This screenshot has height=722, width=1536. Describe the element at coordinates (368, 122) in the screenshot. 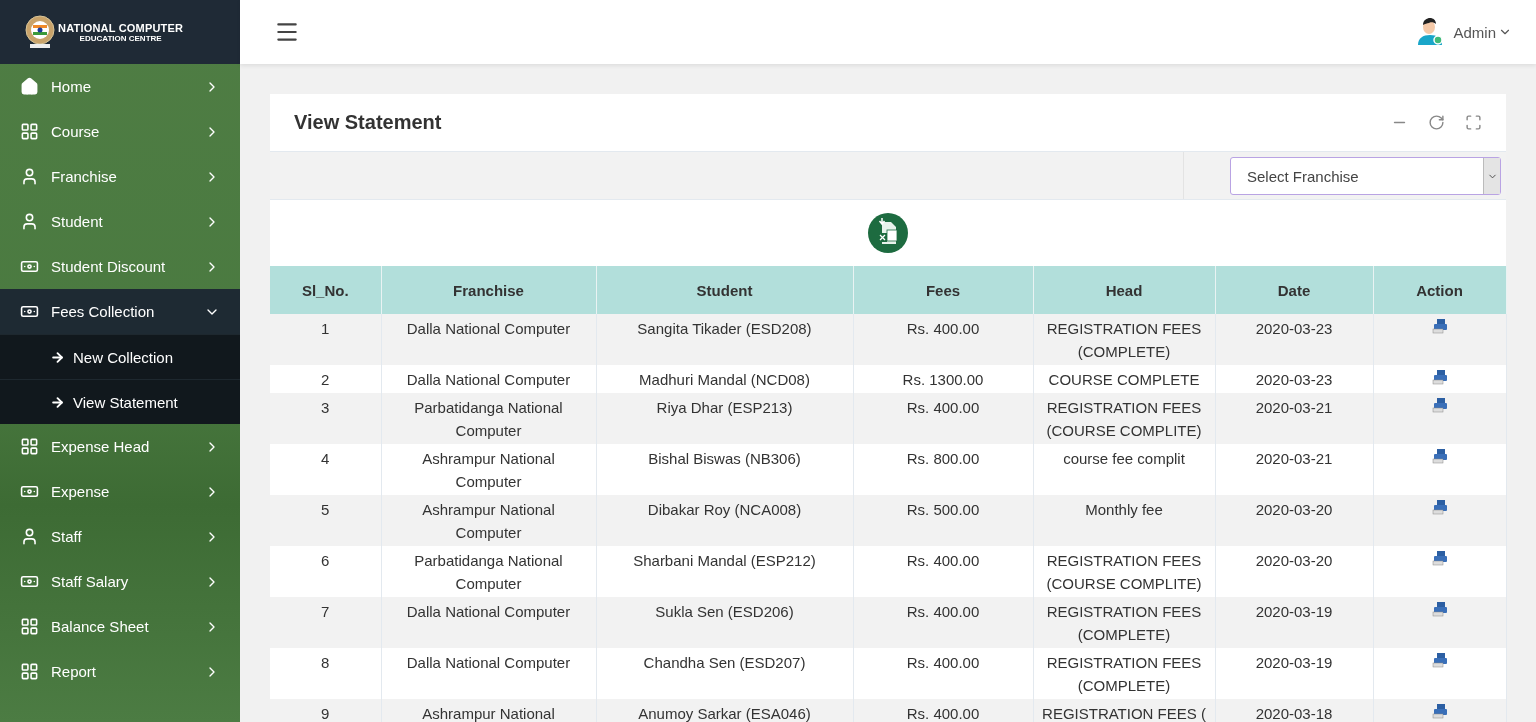

I see `card-title: View Statement` at that location.